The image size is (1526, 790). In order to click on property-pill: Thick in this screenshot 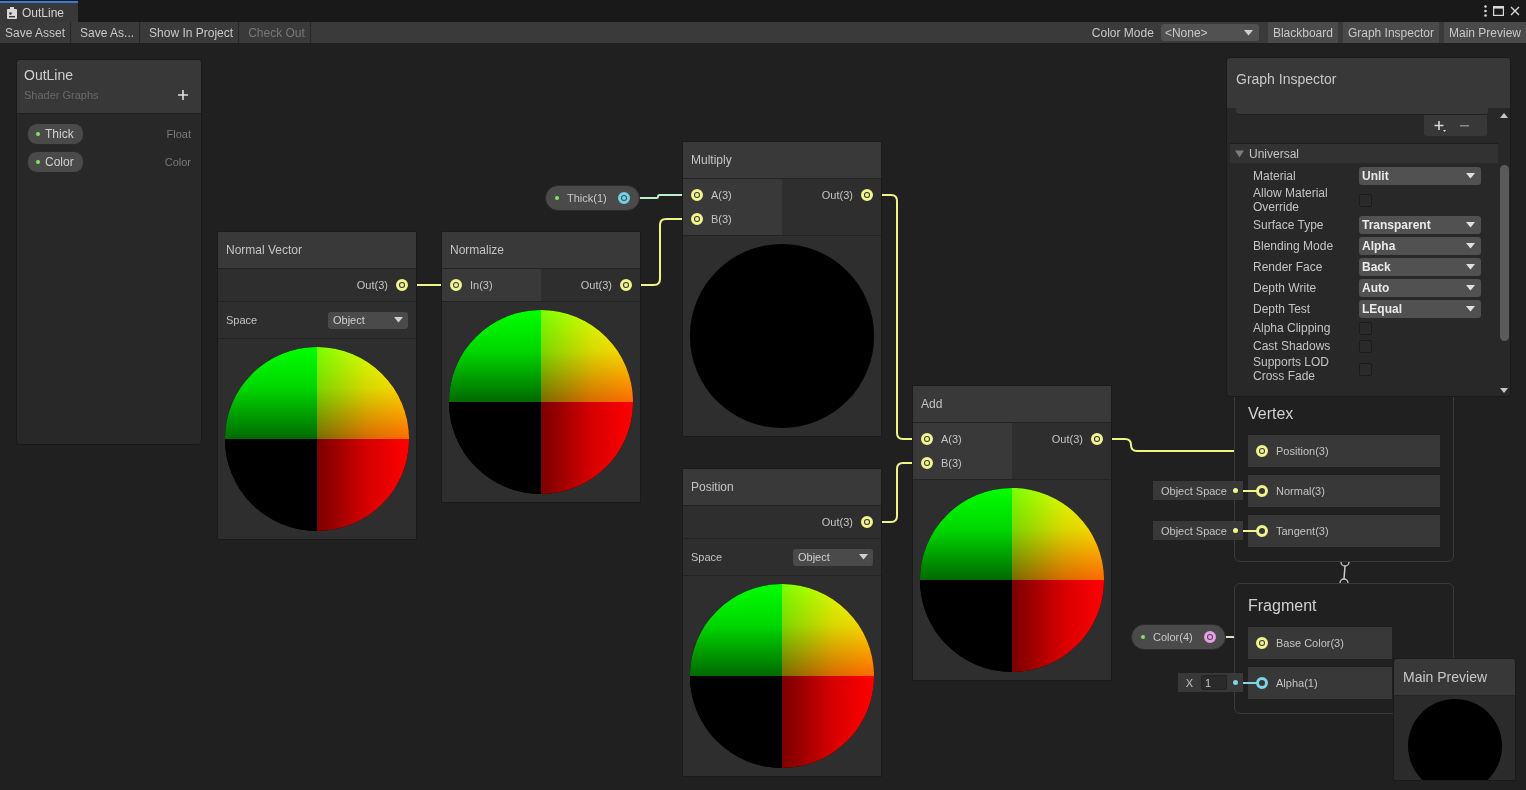, I will do `click(55, 134)`.